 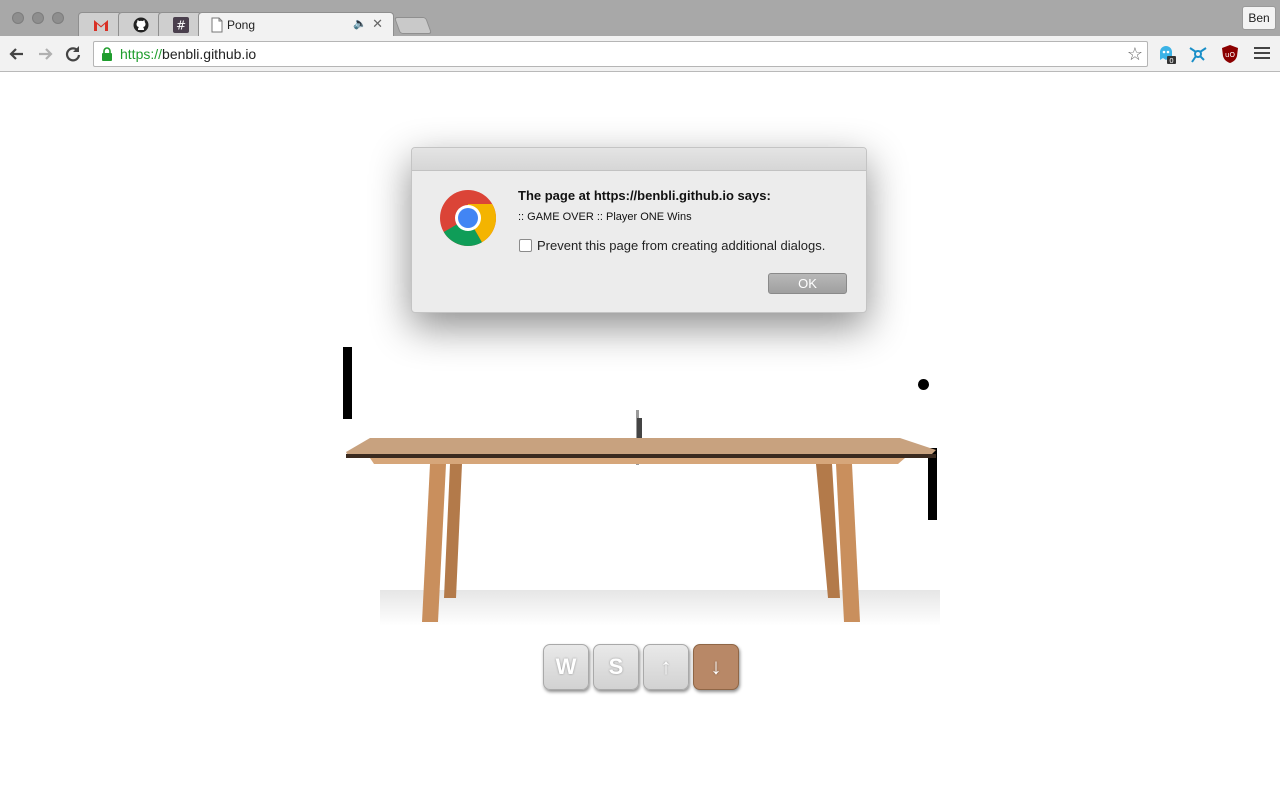 I want to click on gmail-icon, so click(x=101, y=25).